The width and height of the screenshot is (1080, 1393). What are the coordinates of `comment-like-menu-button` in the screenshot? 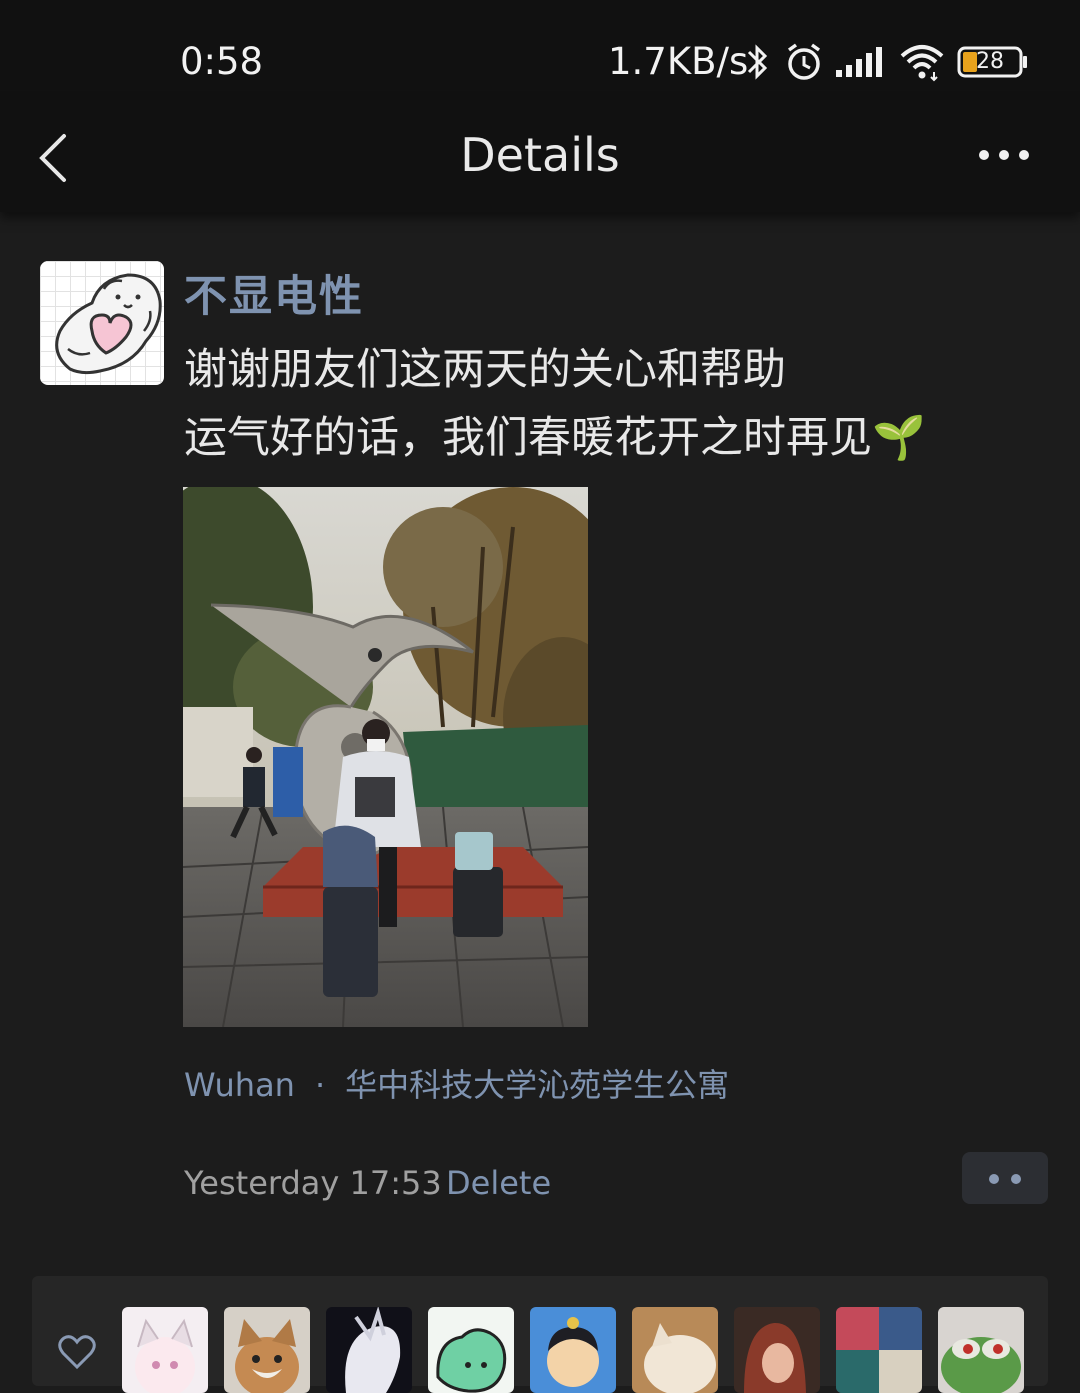 It's located at (1005, 1178).